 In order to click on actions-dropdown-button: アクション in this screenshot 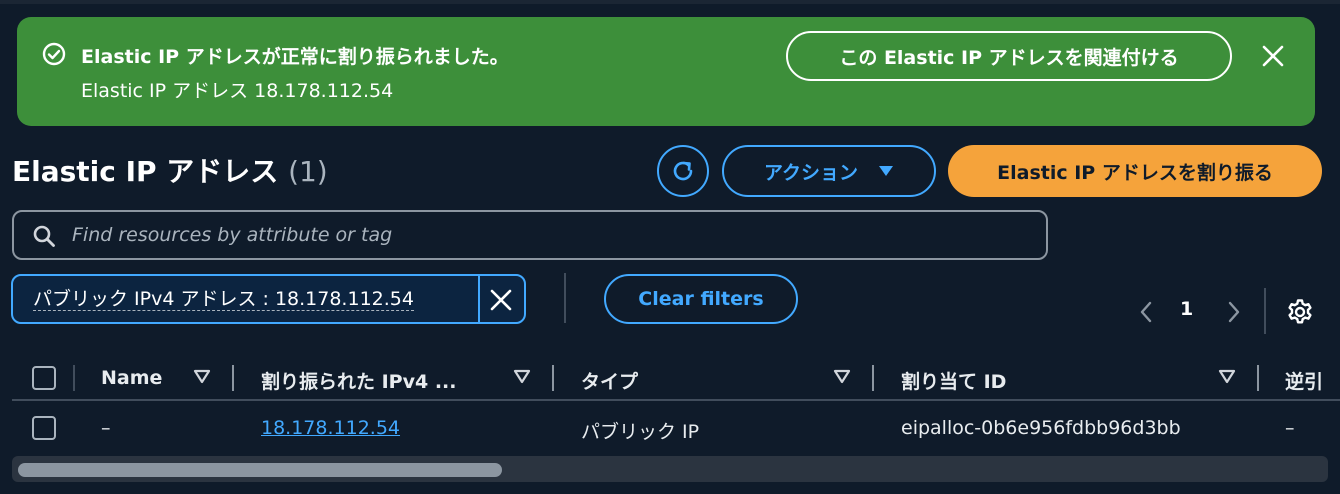, I will do `click(829, 171)`.